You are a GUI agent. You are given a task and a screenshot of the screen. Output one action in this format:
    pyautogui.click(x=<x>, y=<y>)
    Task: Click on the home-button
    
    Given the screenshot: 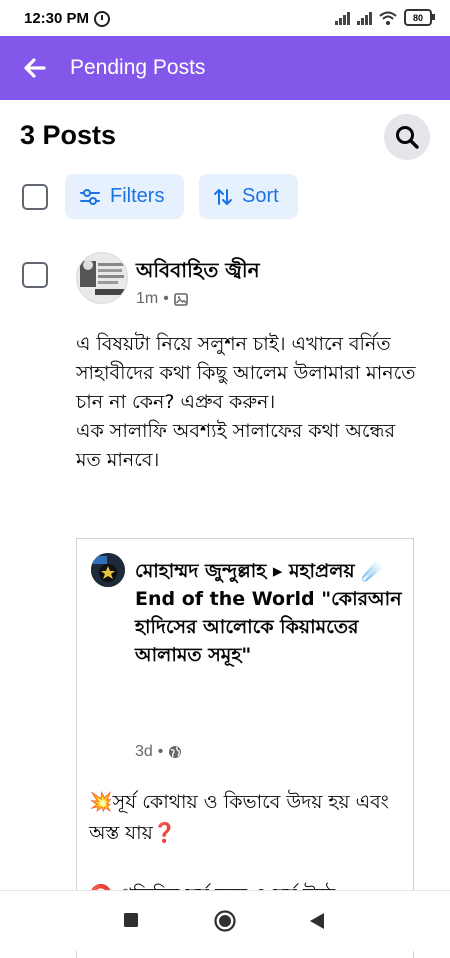 What is the action you would take?
    pyautogui.click(x=225, y=921)
    